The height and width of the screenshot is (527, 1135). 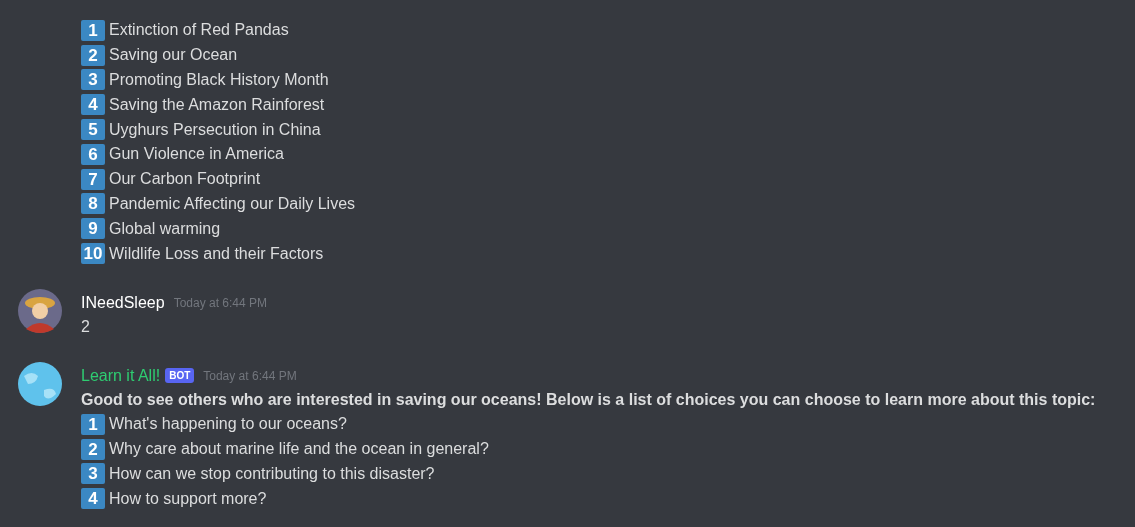 What do you see at coordinates (93, 179) in the screenshot?
I see `number-badge: 7` at bounding box center [93, 179].